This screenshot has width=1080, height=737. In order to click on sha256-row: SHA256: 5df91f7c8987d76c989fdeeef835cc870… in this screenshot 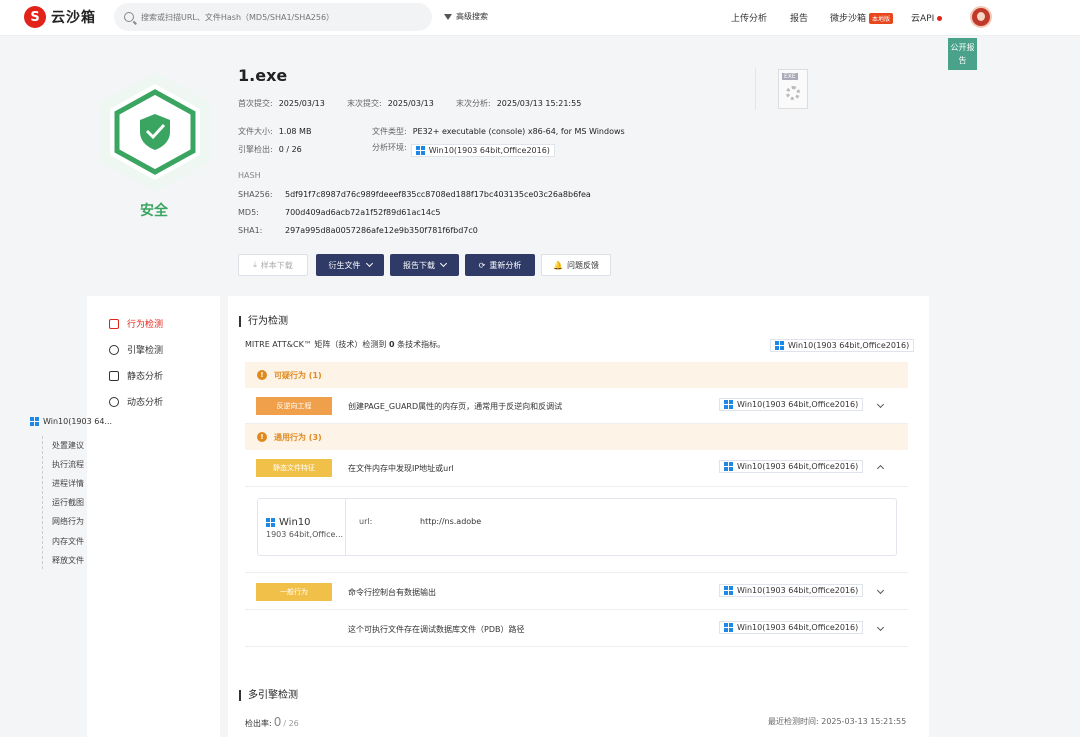, I will do `click(414, 194)`.